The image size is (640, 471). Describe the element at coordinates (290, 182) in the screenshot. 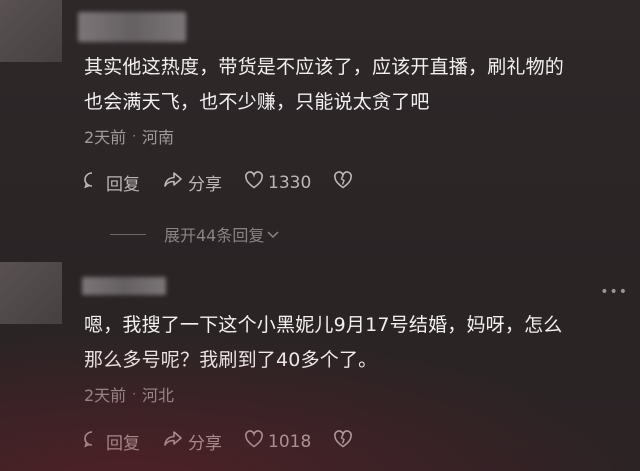

I see `like-count: 1330` at that location.